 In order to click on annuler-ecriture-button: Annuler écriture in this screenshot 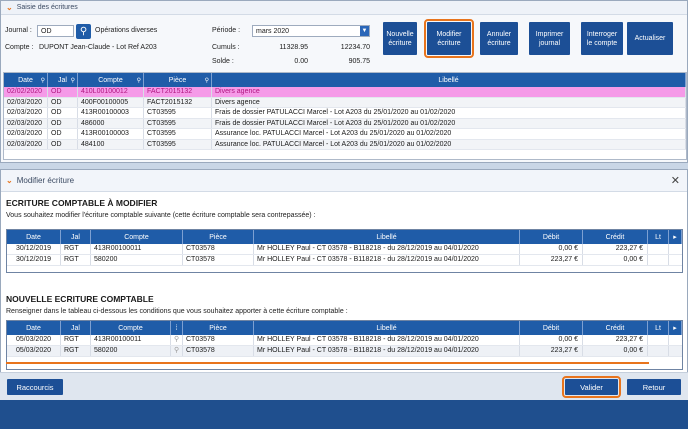, I will do `click(499, 38)`.